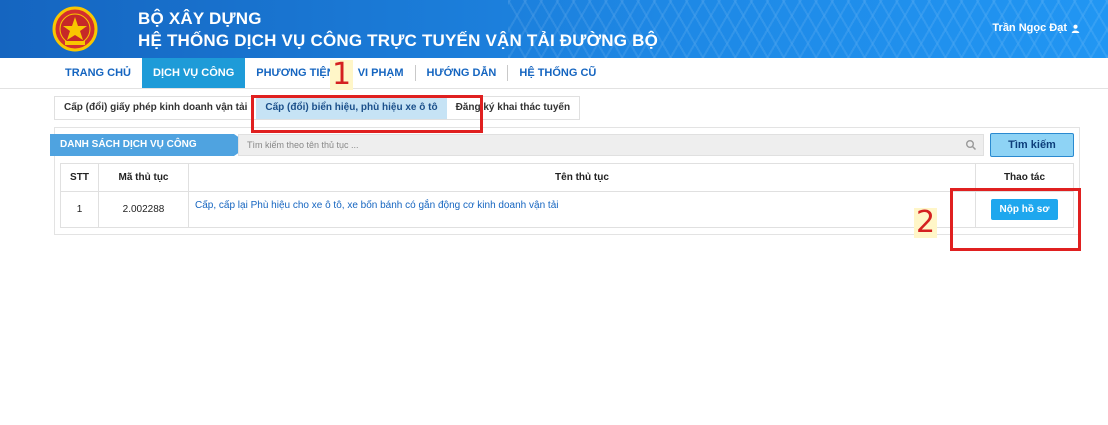 The image size is (1108, 425). I want to click on nav-item-public-services: DỊCH VỤ CÔNG, so click(194, 73).